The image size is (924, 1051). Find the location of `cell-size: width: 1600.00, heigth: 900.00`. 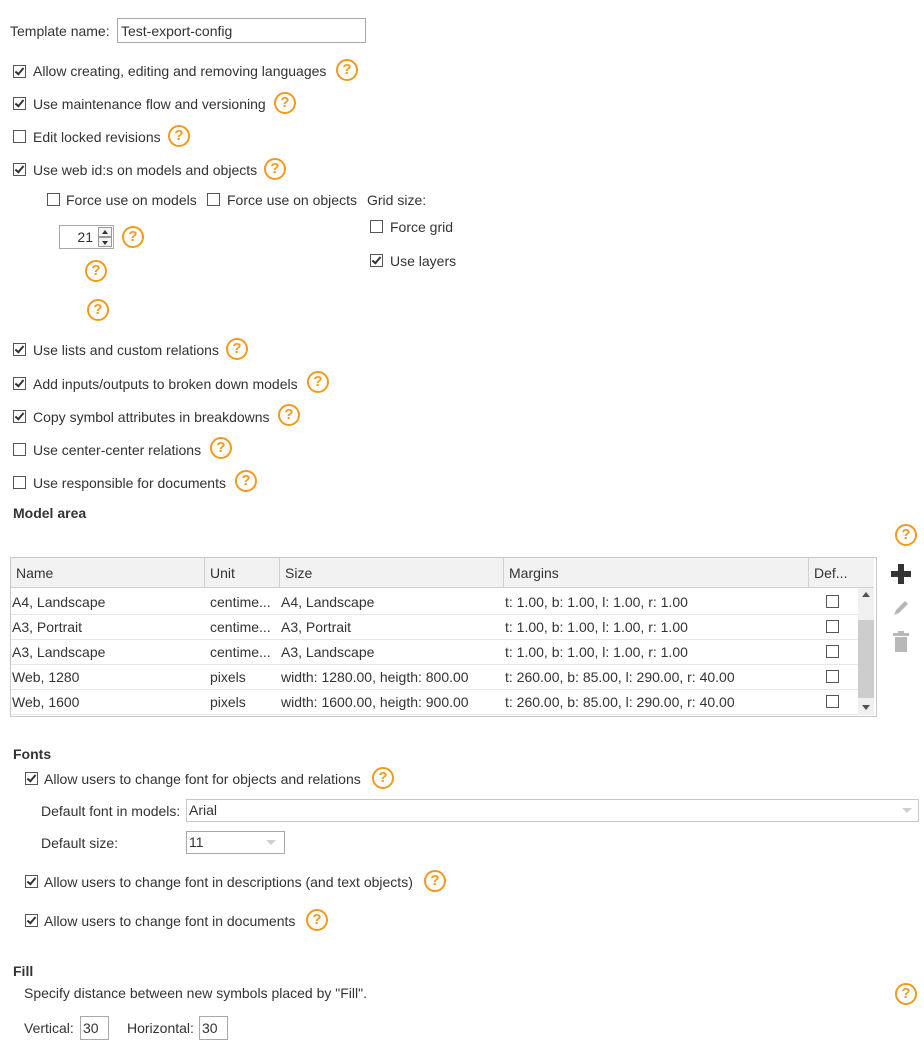

cell-size: width: 1600.00, heigth: 900.00 is located at coordinates (375, 702).